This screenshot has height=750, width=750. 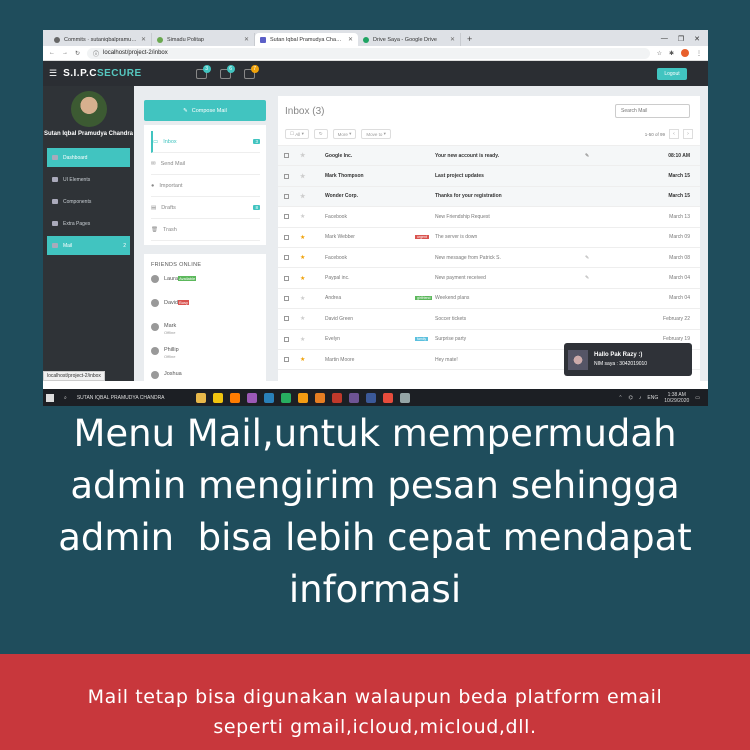 What do you see at coordinates (205, 230) in the screenshot?
I see `folder-trash: 🗑 Trash` at bounding box center [205, 230].